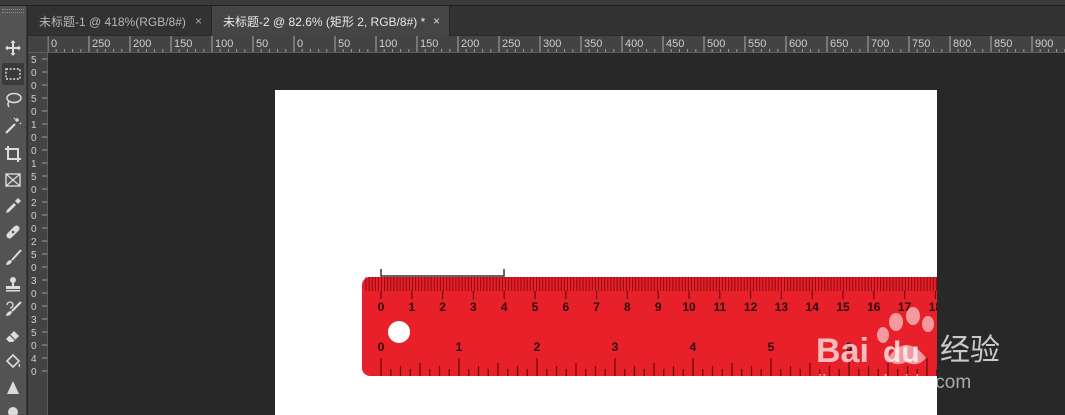 The width and height of the screenshot is (1065, 415). I want to click on ruler-label: 900, so click(1044, 44).